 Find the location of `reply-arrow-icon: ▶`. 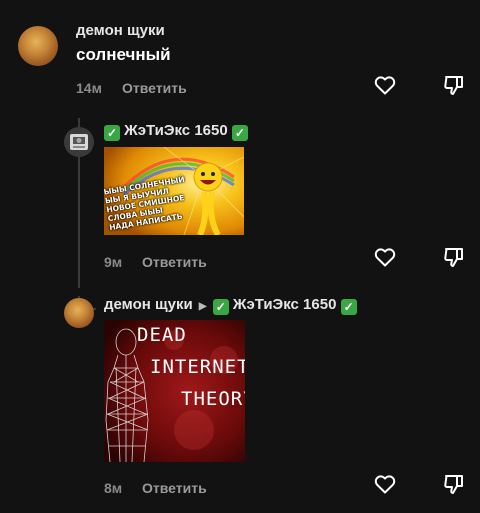

reply-arrow-icon: ▶ is located at coordinates (202, 306).